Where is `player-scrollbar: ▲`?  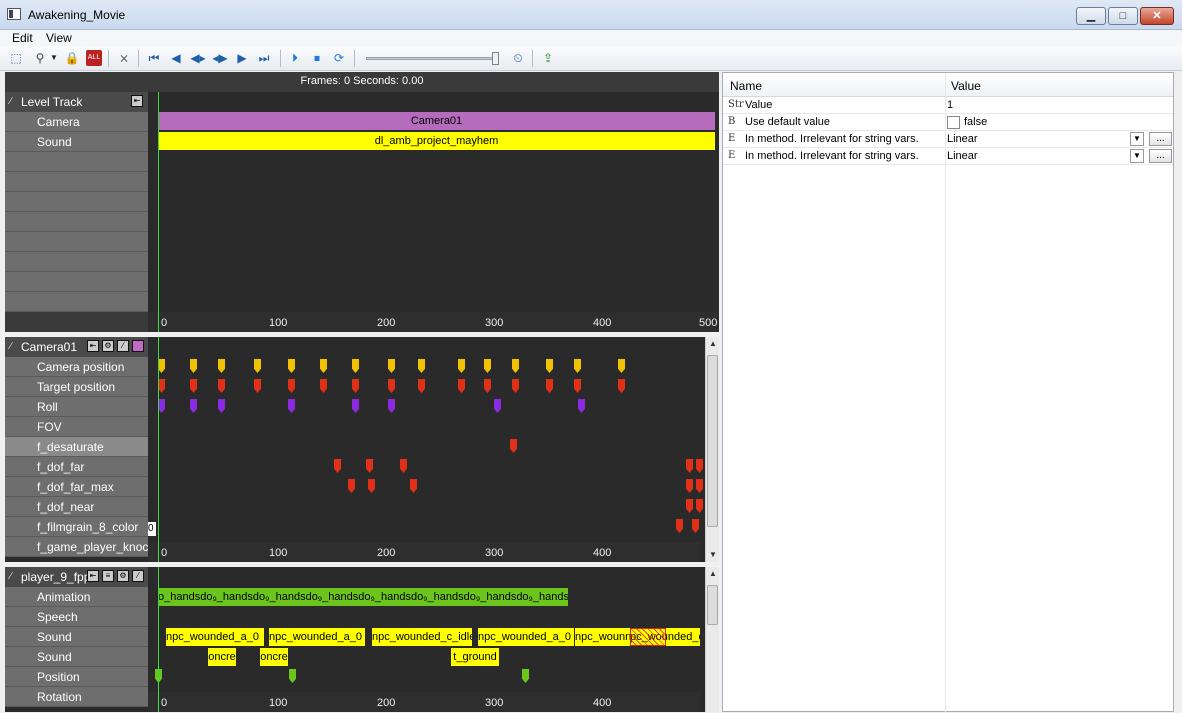
player-scrollbar: ▲ is located at coordinates (712, 639).